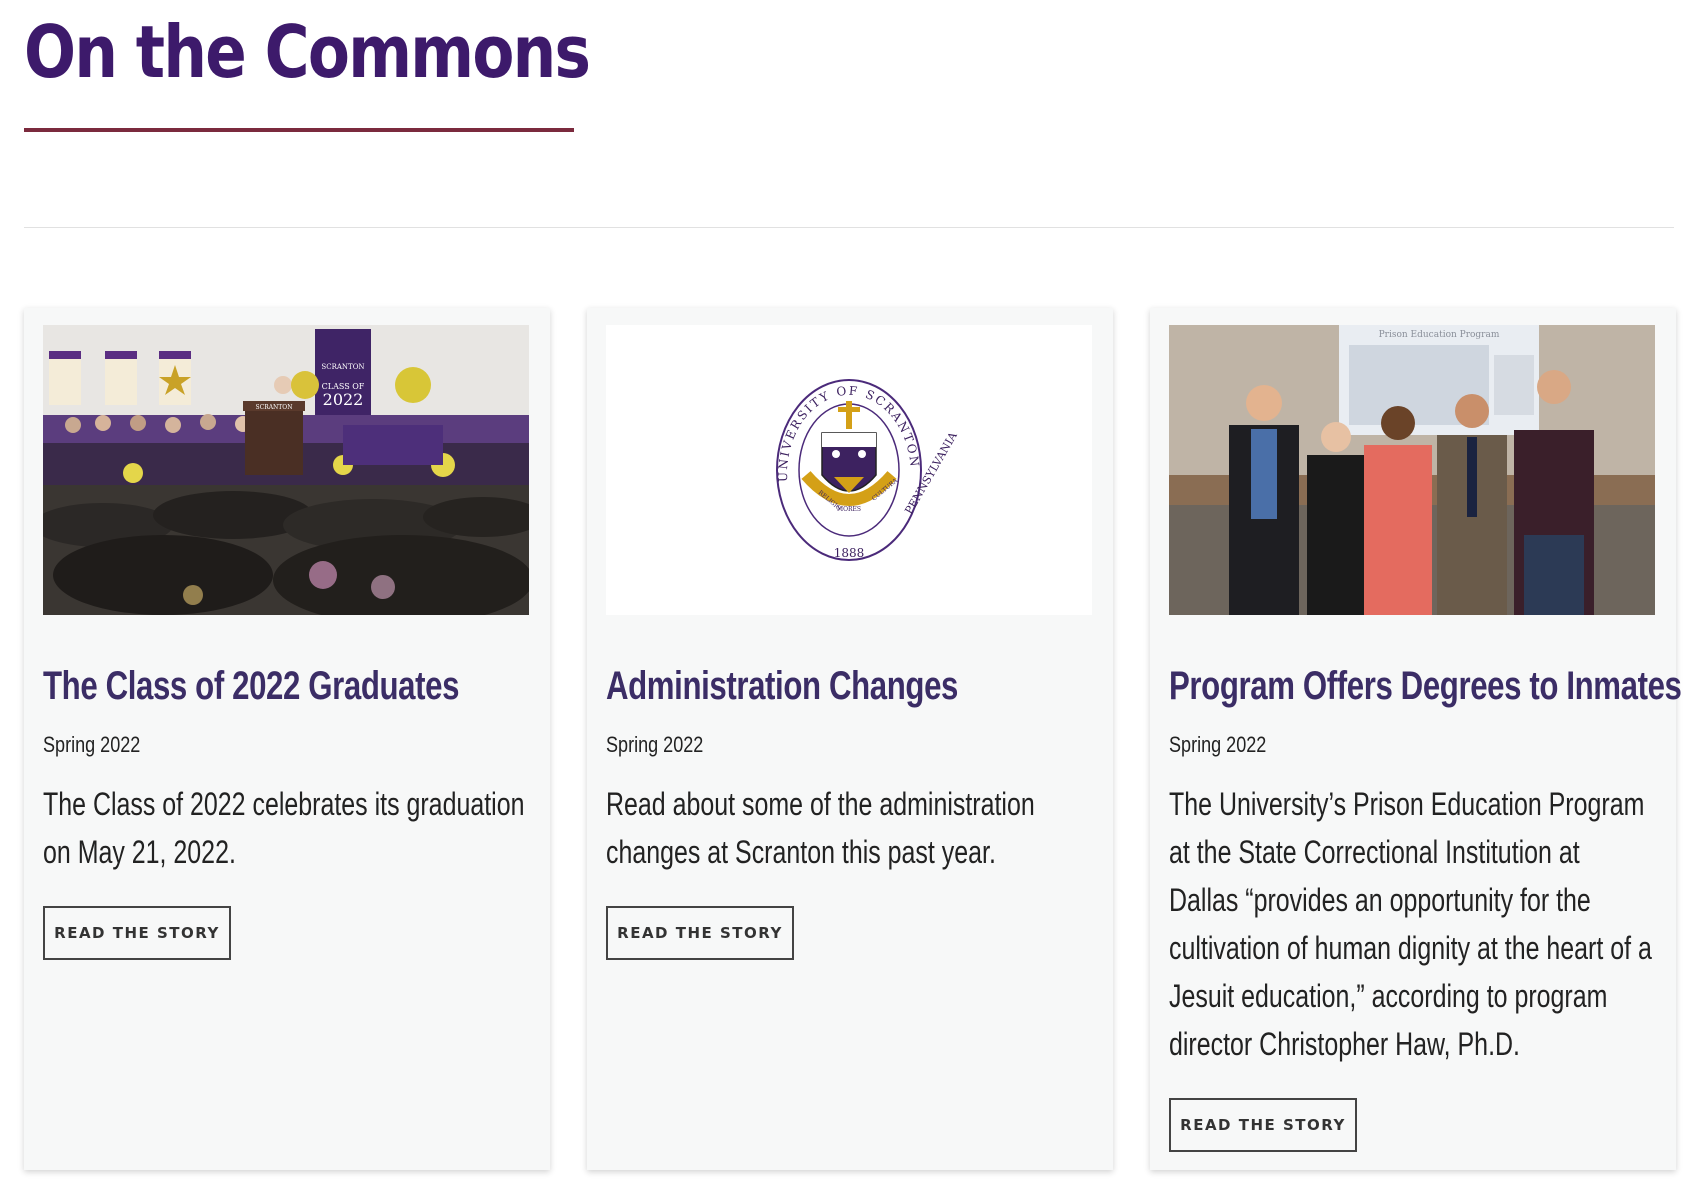 This screenshot has width=1698, height=1186. Describe the element at coordinates (849, 509) in the screenshot. I see `motto-2: MORES` at that location.